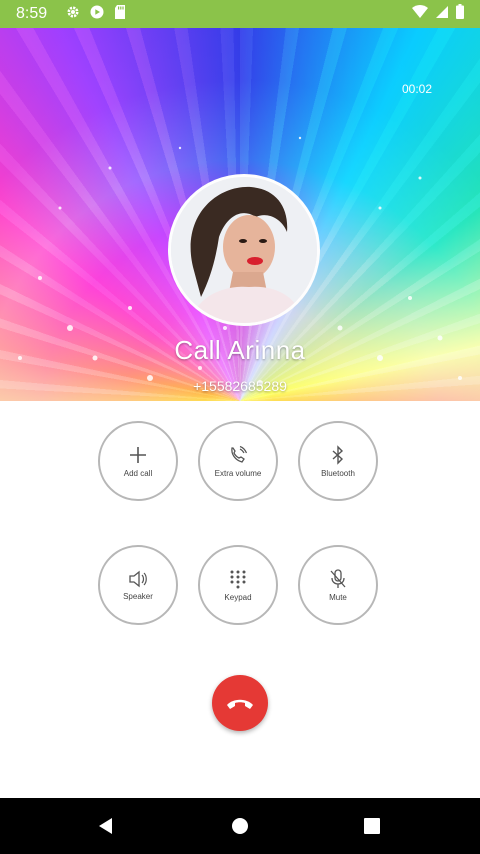 This screenshot has height=854, width=480. What do you see at coordinates (238, 579) in the screenshot?
I see `keypad-icon` at bounding box center [238, 579].